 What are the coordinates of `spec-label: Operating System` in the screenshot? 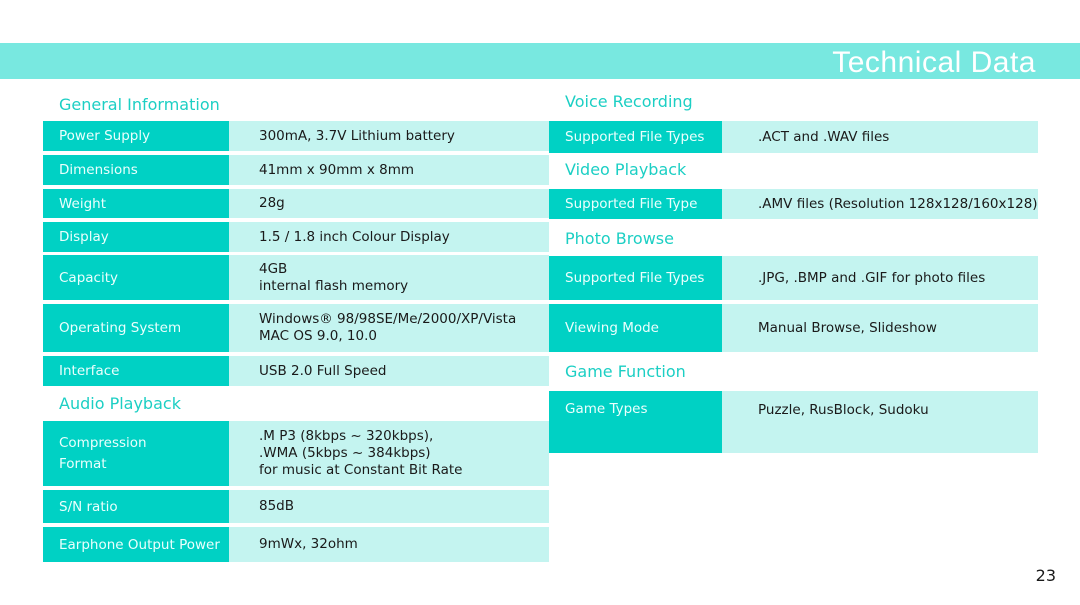 It's located at (136, 328).